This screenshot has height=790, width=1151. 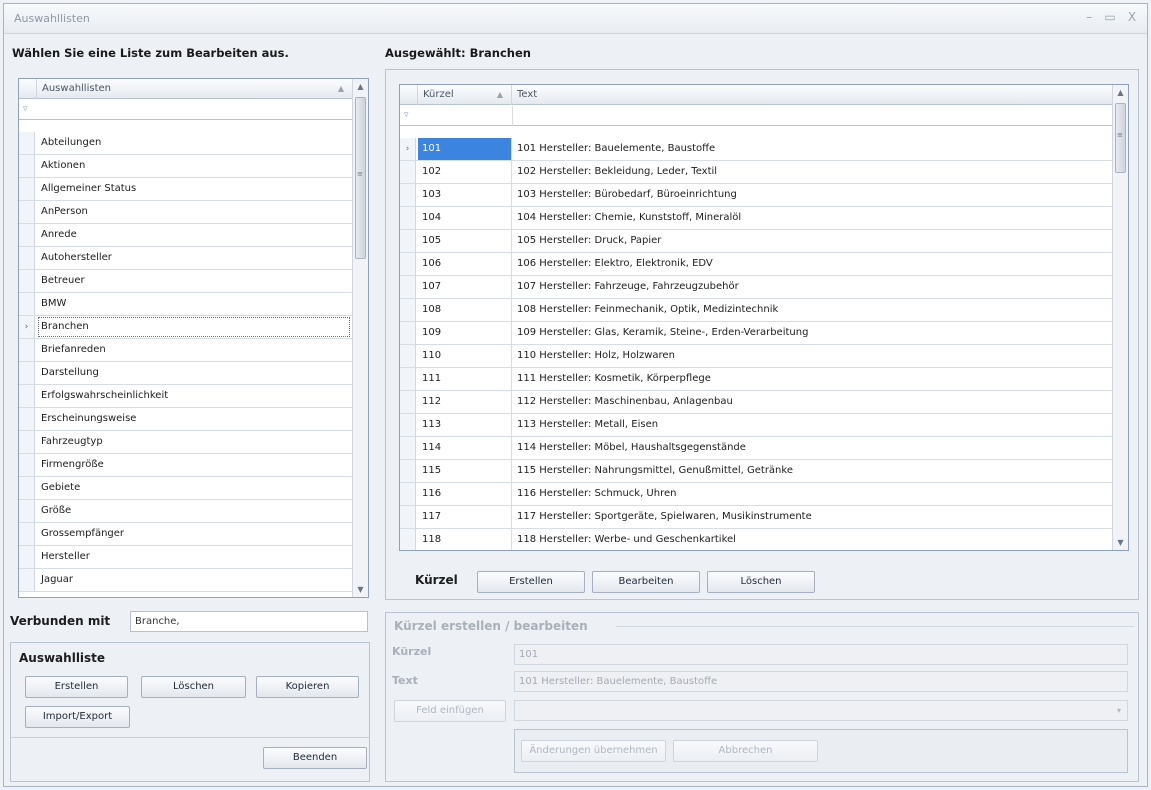 What do you see at coordinates (193, 687) in the screenshot?
I see `delete-list-button: Löschen` at bounding box center [193, 687].